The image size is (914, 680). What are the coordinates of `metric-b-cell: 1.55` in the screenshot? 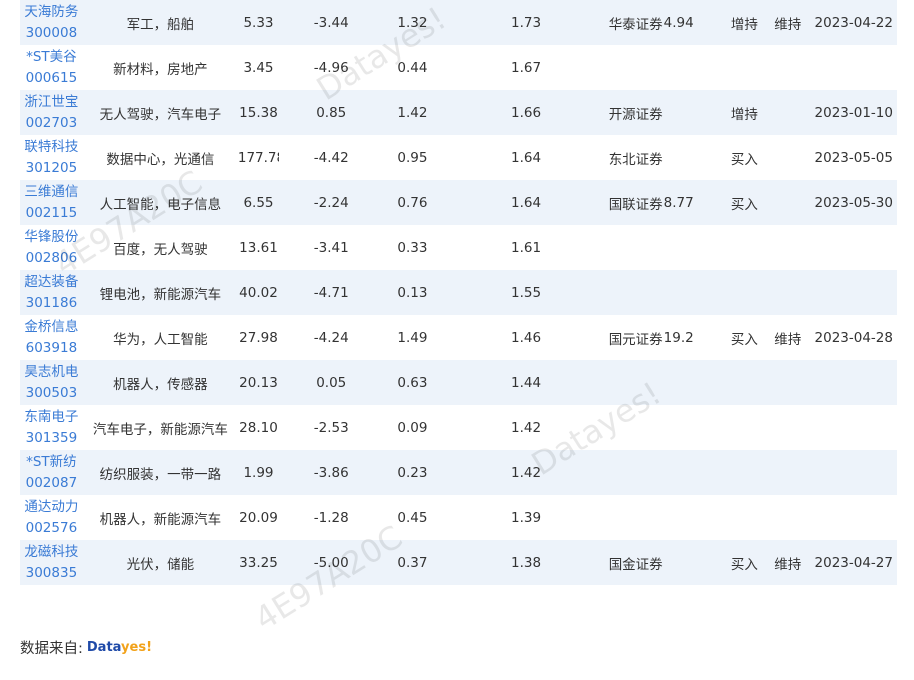 It's located at (526, 292).